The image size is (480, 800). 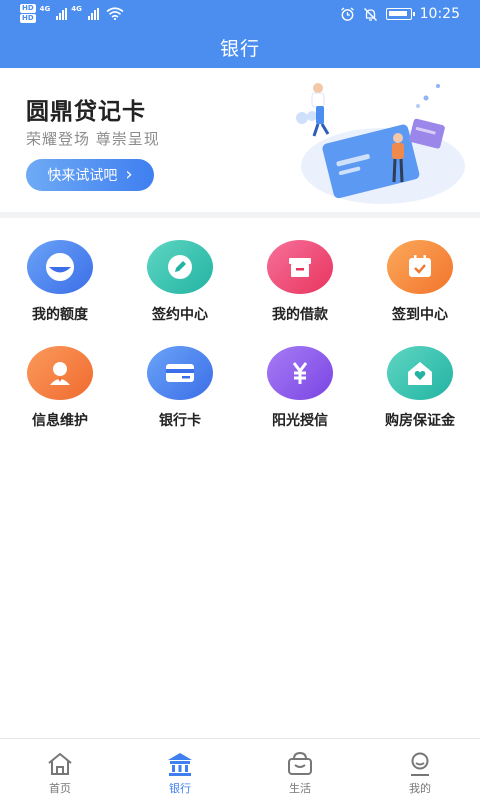 I want to click on credit-card-illustration, so click(x=380, y=143).